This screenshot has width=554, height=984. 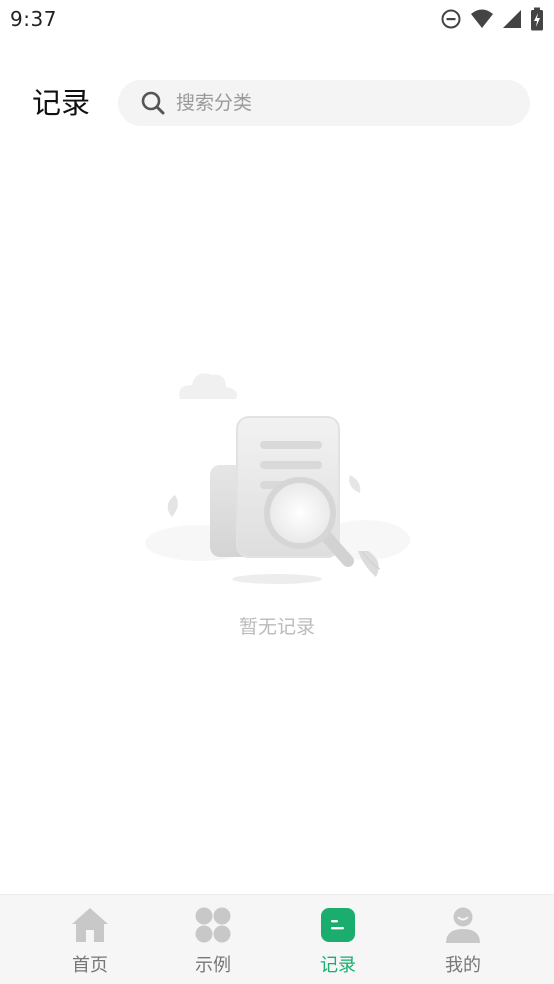 I want to click on nav-label-profile: 我的, so click(x=463, y=965).